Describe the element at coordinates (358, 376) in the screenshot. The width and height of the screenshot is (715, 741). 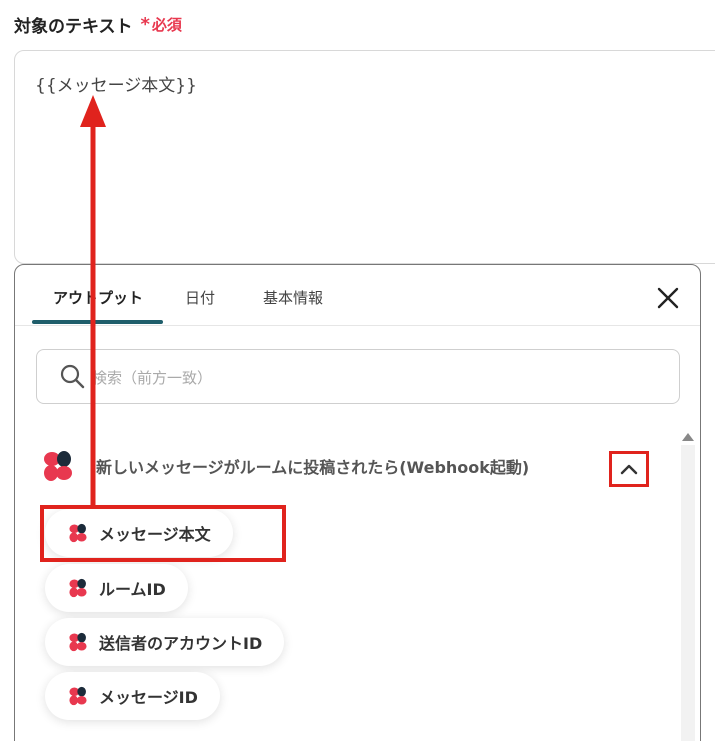
I see `search-input: 検索（前方一致）` at that location.